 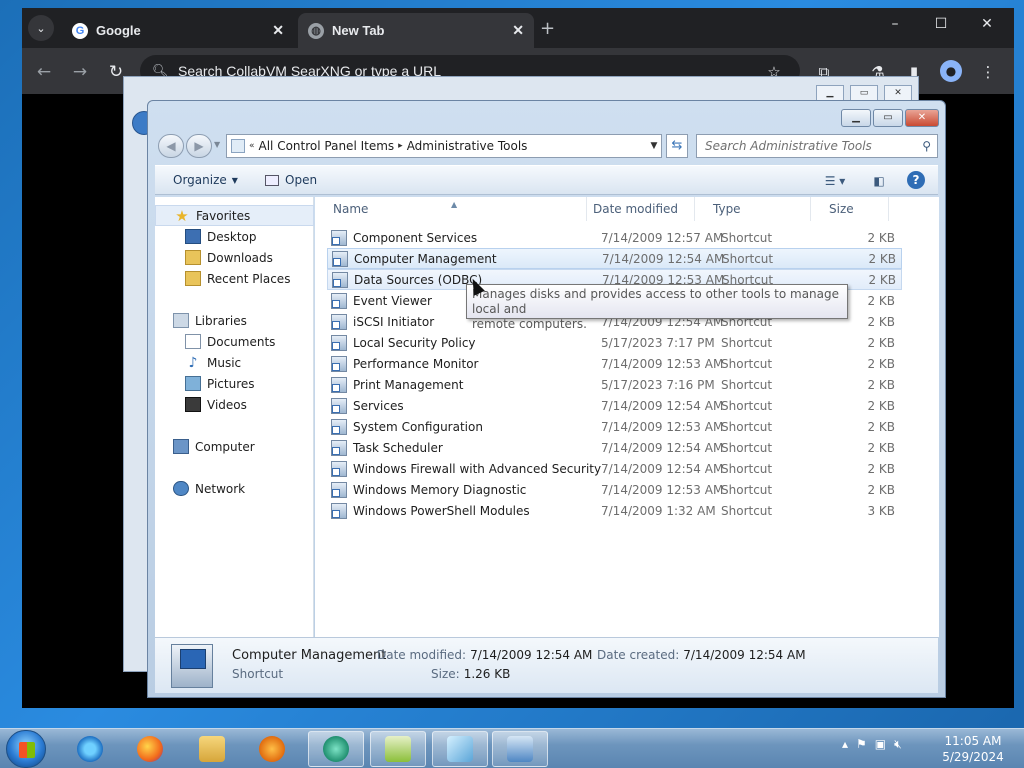 What do you see at coordinates (205, 180) in the screenshot?
I see `organize-button: Organize ▼` at bounding box center [205, 180].